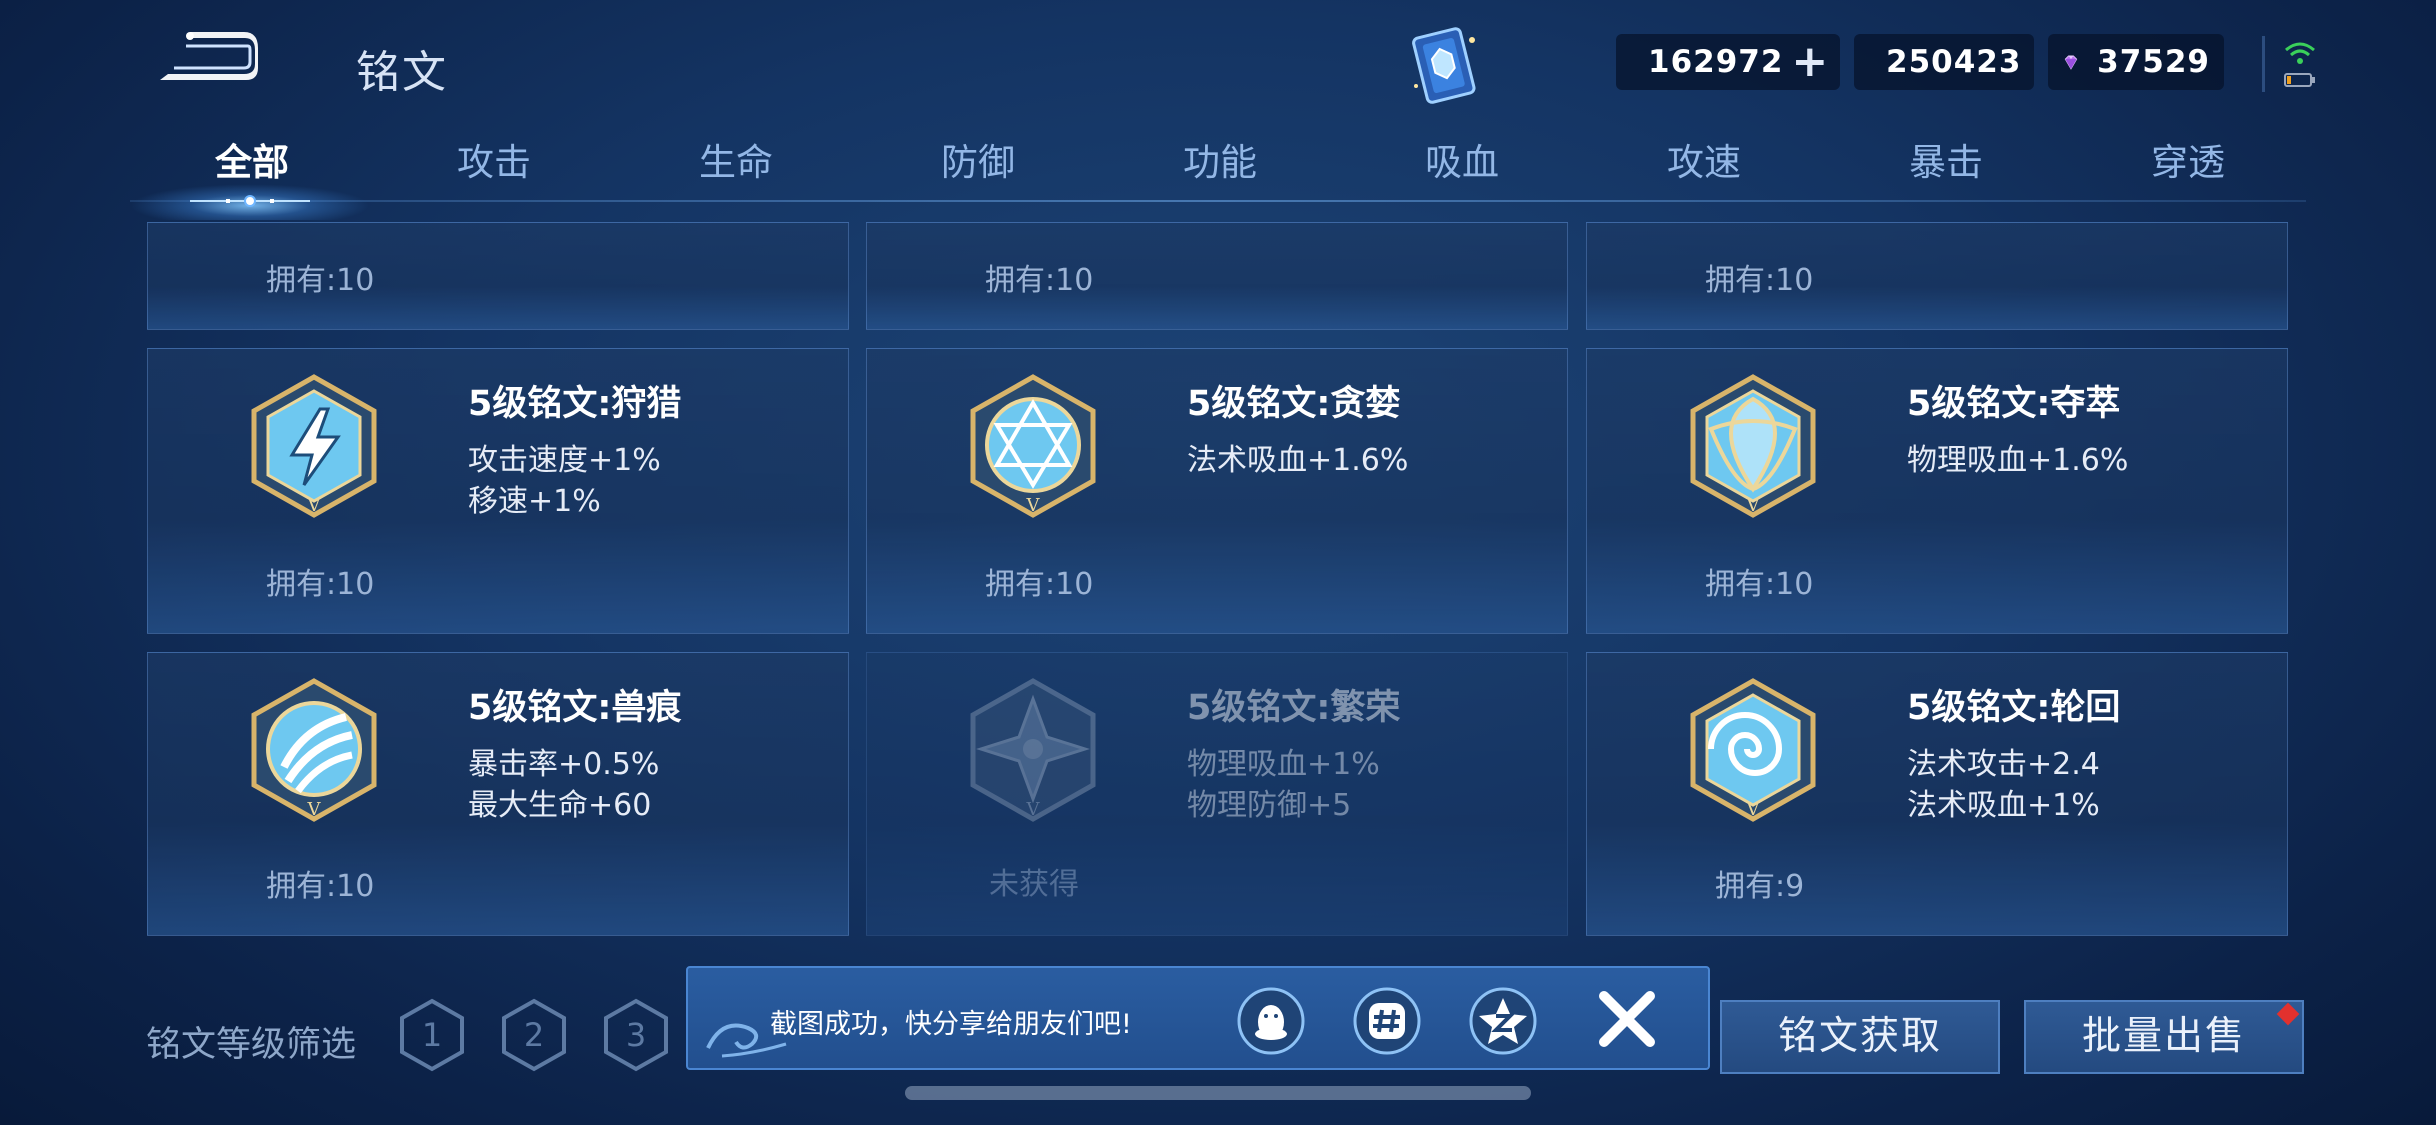 The height and width of the screenshot is (1125, 2436). I want to click on category-tabs: 全部 攻击 生命 防御 功能 吸血 攻速 暴击 穿透, so click(1218, 166).